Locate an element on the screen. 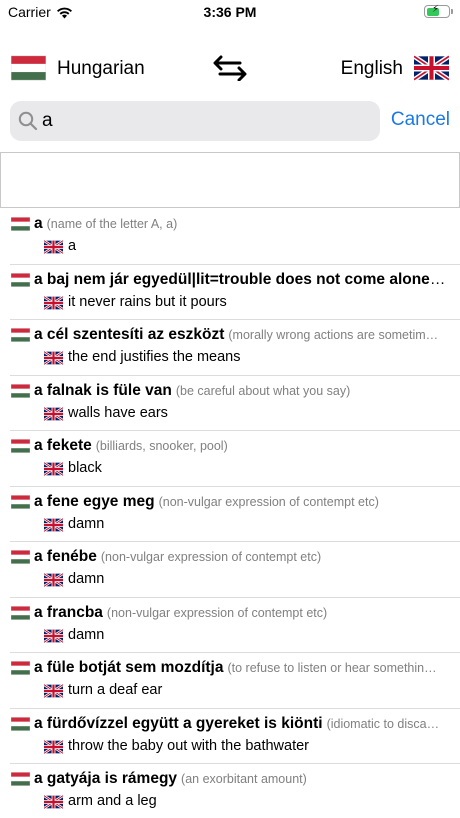  list-item: a fekete (billiards, snooker, pool) black is located at coordinates (235, 459).